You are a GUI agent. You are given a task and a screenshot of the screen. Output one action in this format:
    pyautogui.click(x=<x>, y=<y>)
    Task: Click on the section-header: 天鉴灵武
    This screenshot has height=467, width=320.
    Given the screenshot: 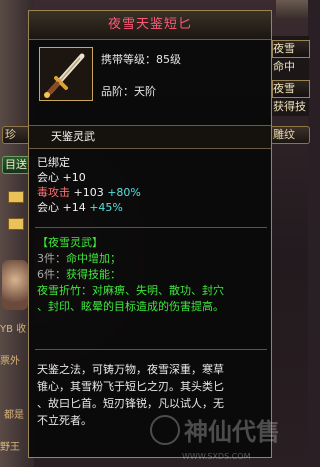 What is the action you would take?
    pyautogui.click(x=150, y=137)
    